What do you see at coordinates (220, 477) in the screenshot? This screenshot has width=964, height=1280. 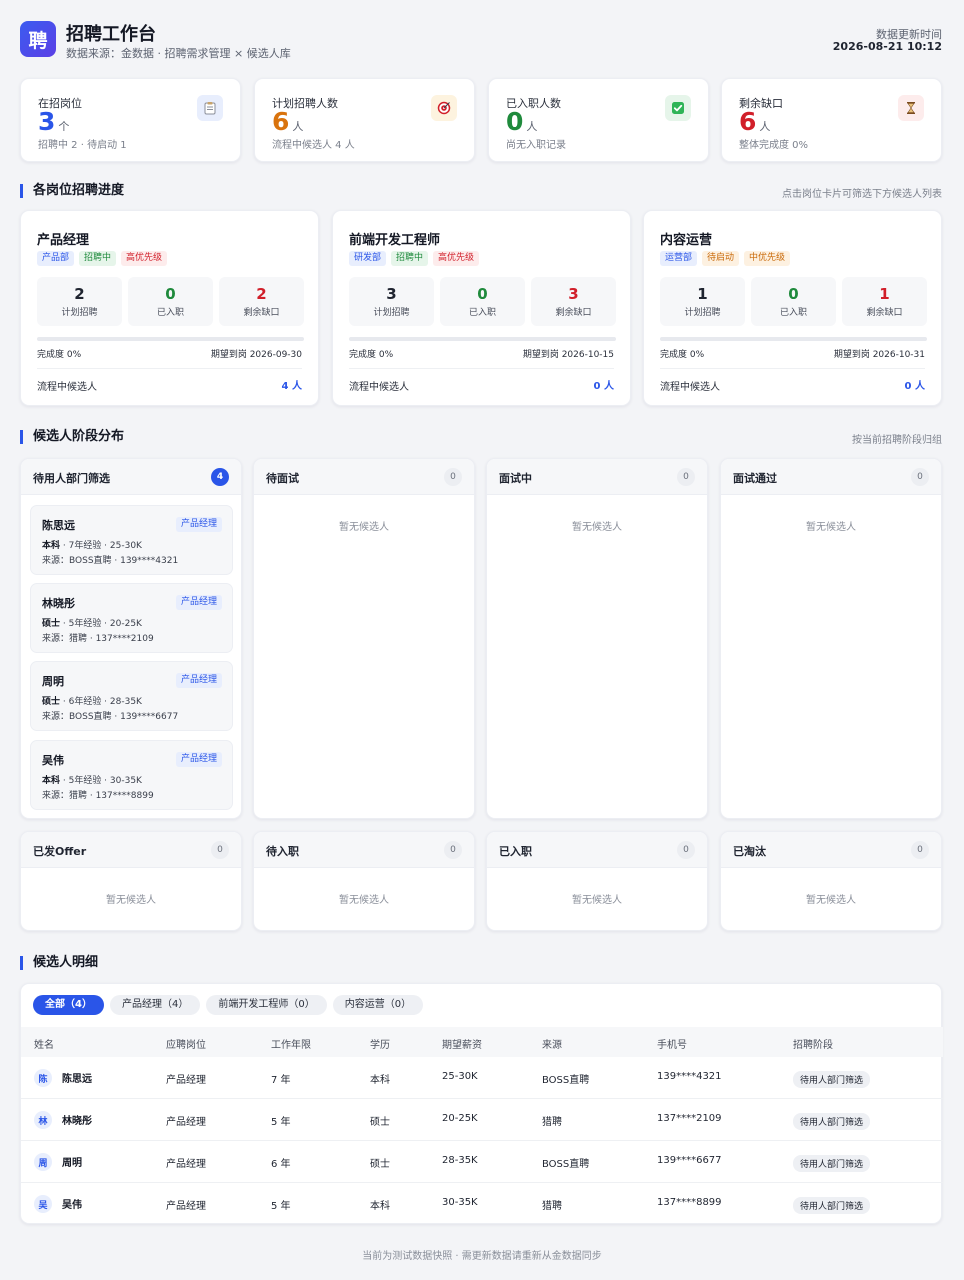 I see `stage-count-badge: 4` at bounding box center [220, 477].